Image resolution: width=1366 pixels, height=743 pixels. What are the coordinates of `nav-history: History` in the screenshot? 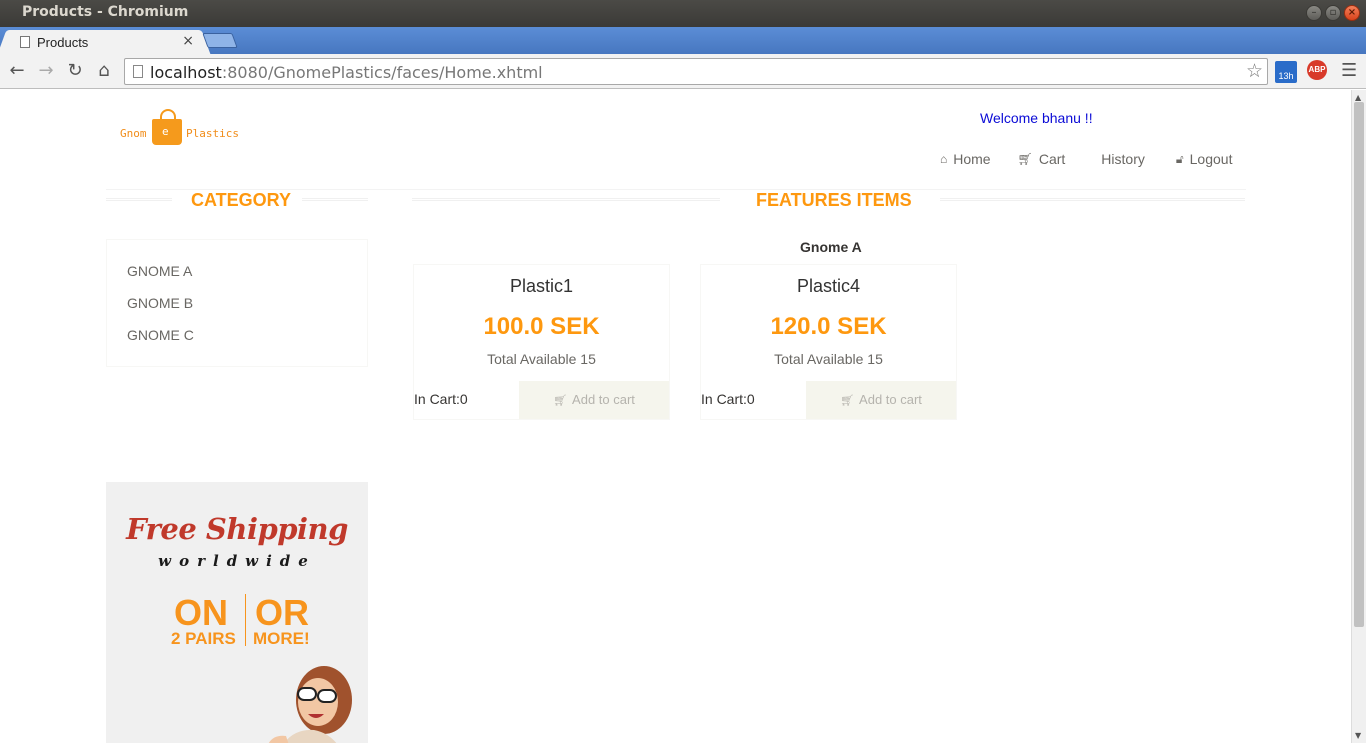 It's located at (1123, 159).